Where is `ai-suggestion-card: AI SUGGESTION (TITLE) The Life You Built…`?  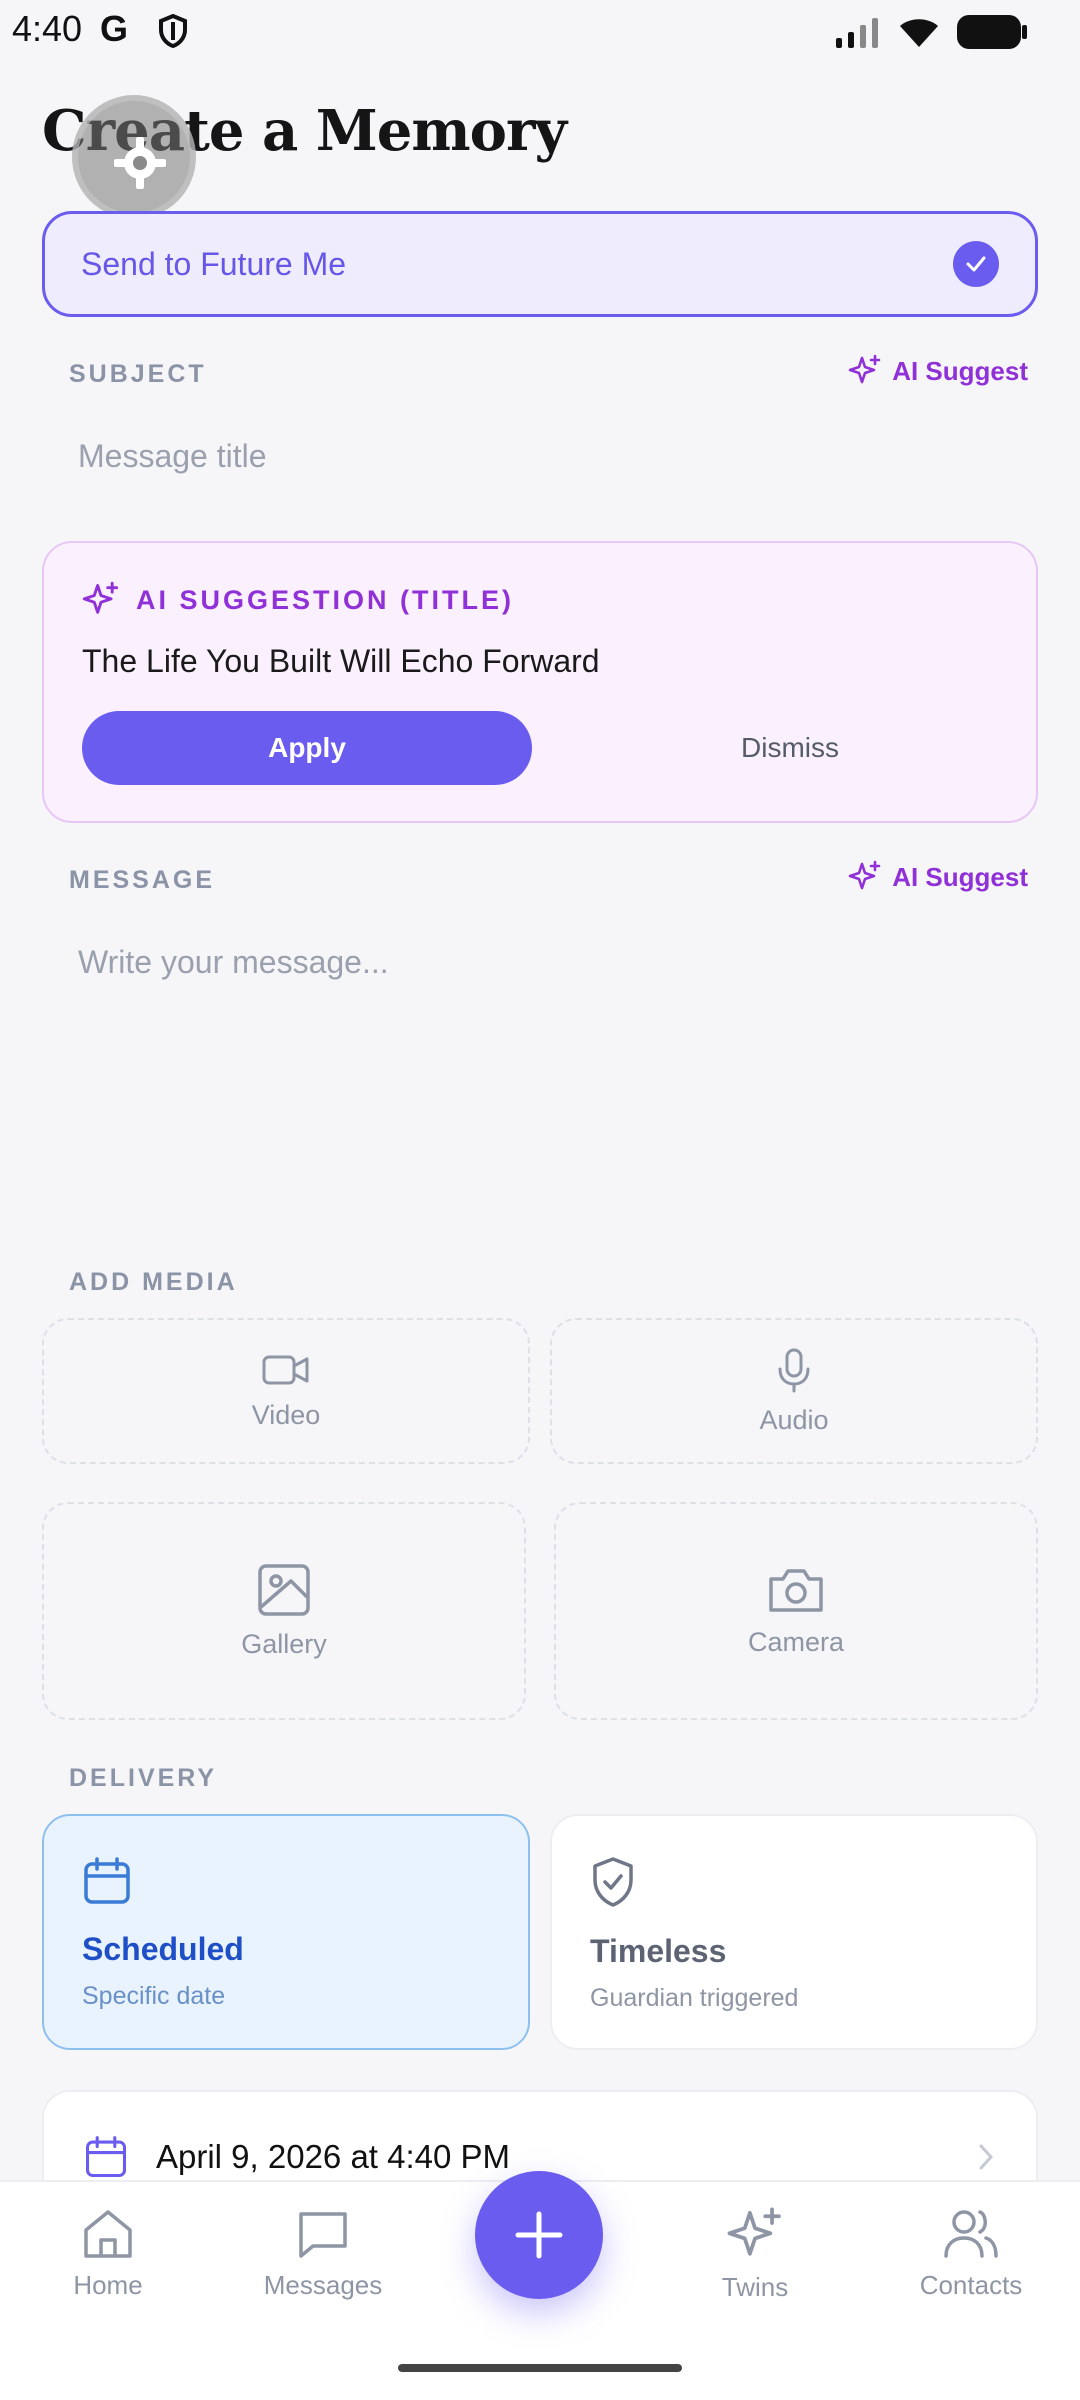
ai-suggestion-card: AI SUGGESTION (TITLE) The Life You Built… is located at coordinates (540, 682).